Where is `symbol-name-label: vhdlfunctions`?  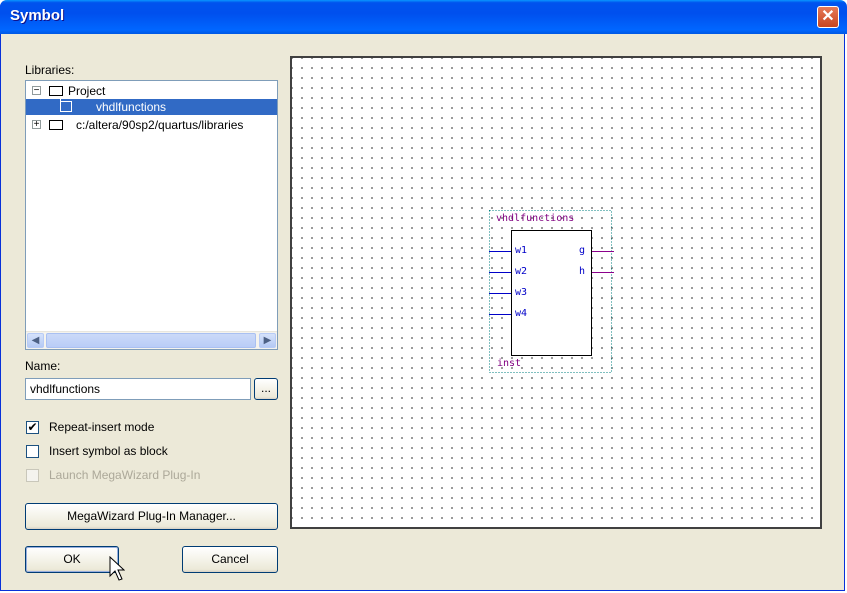 symbol-name-label: vhdlfunctions is located at coordinates (535, 218).